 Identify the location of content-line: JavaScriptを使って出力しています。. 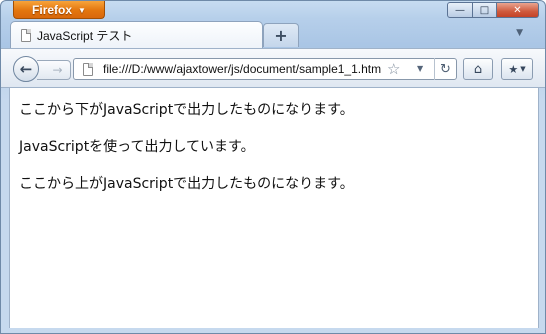
(137, 147).